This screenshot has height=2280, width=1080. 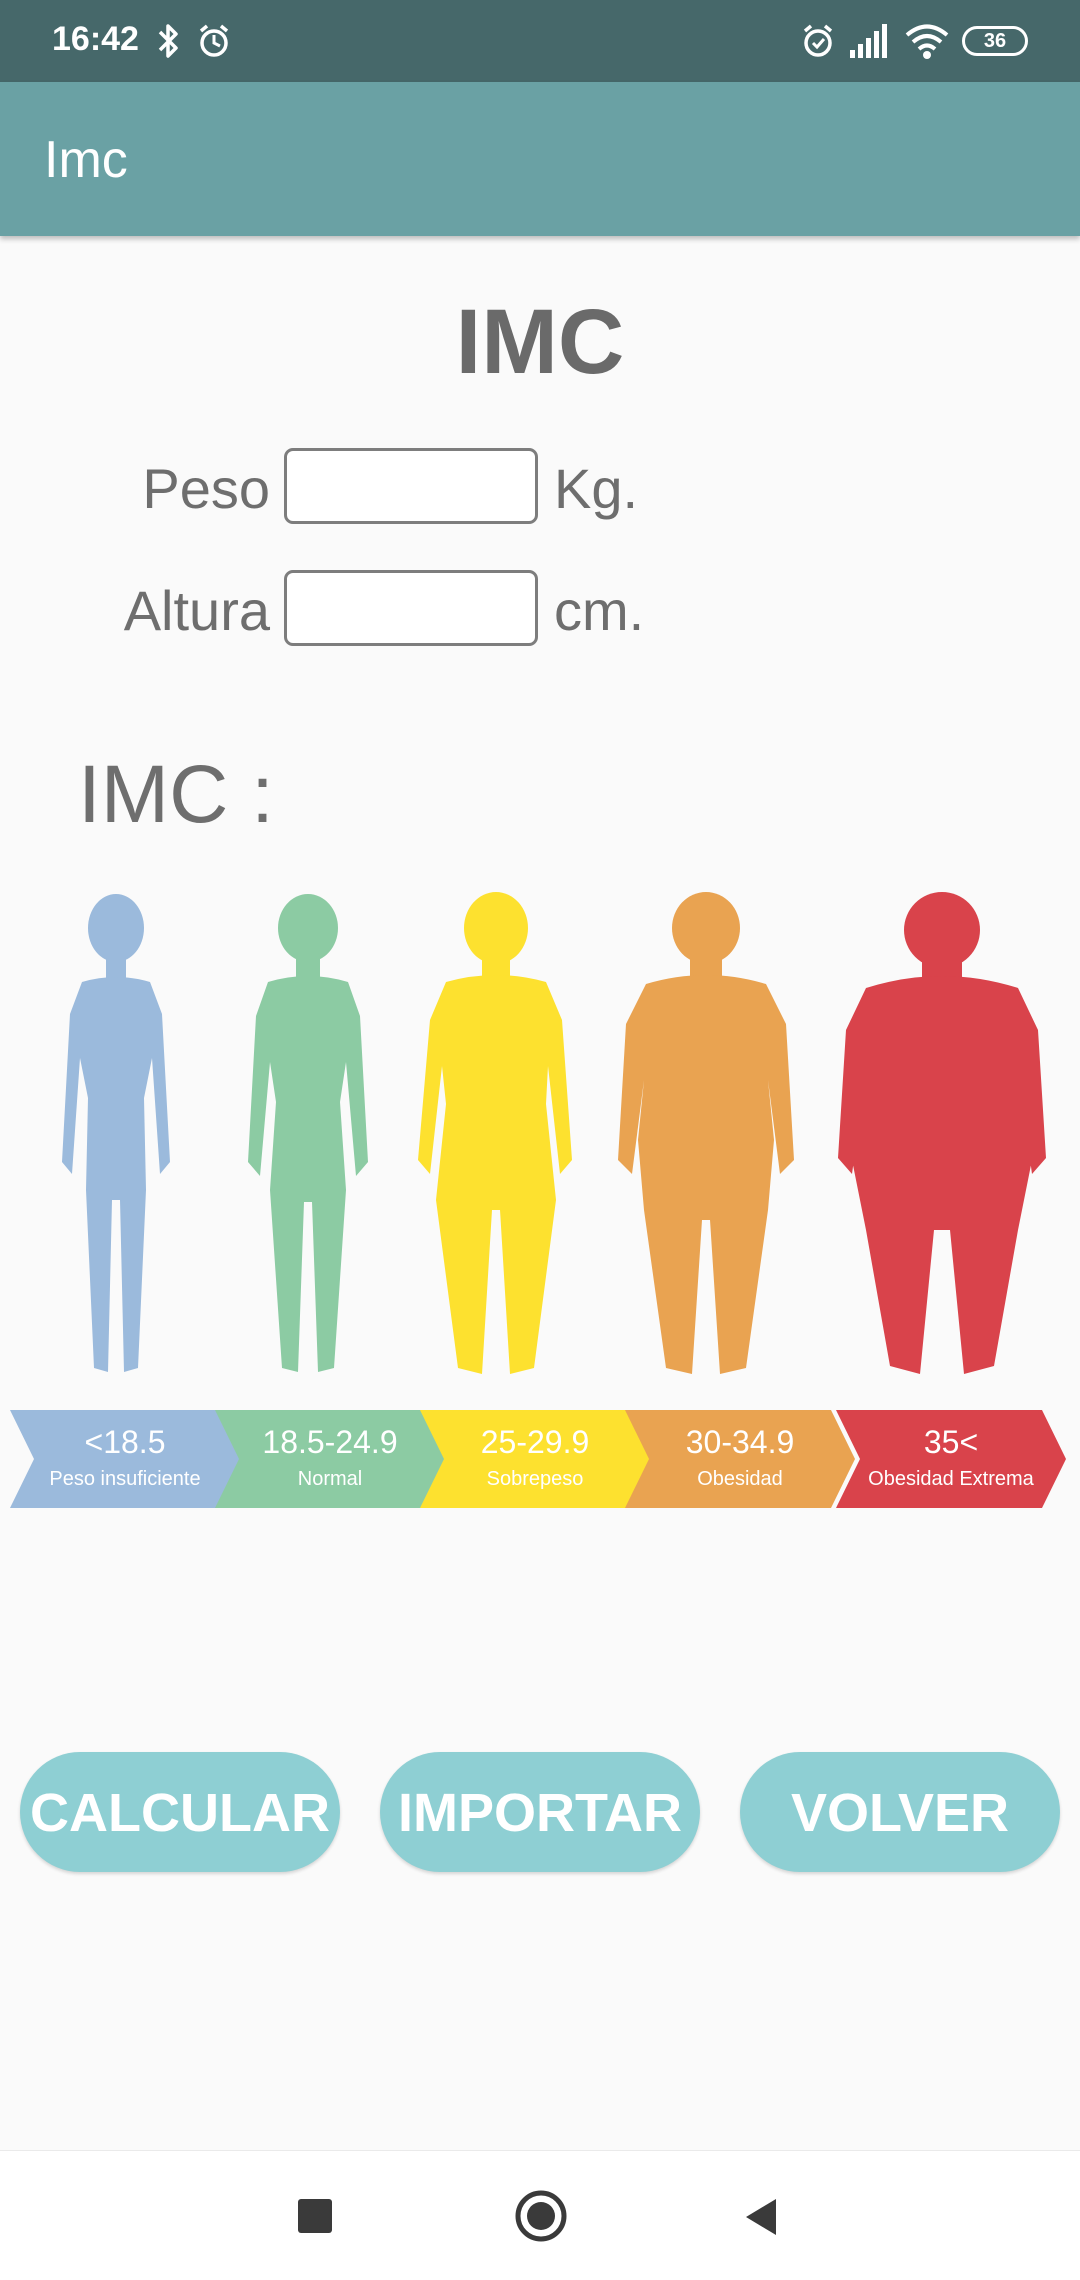 I want to click on back-icon, so click(x=761, y=2217).